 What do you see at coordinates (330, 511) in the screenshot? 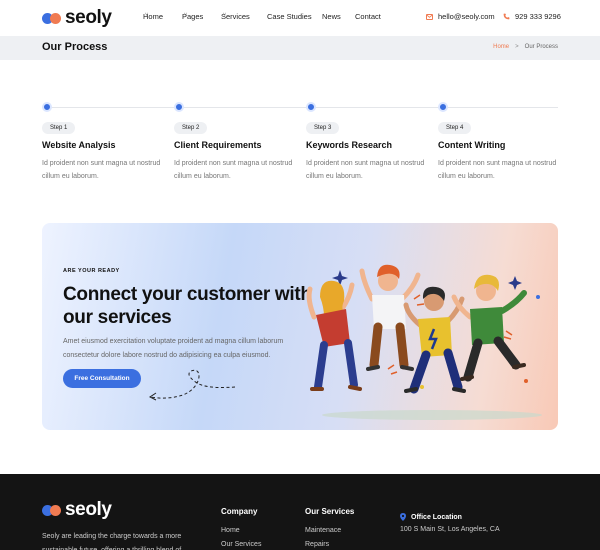
I see `footer-column-title: Our Services` at bounding box center [330, 511].